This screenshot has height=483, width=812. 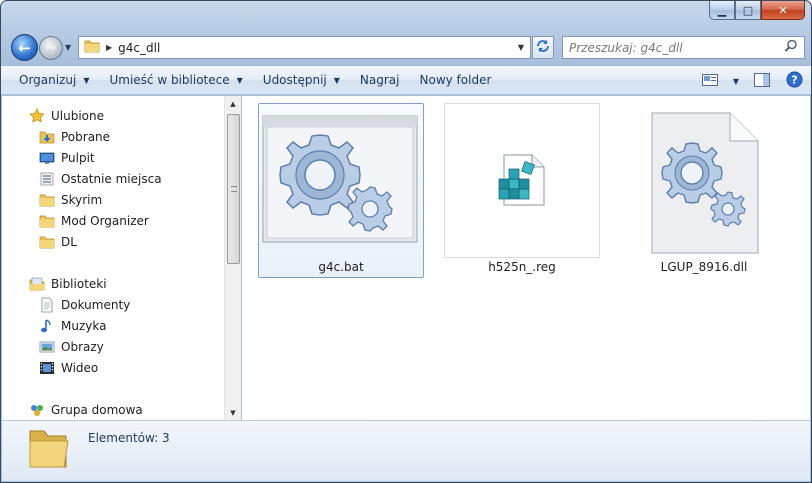 I want to click on pictures-icon, so click(x=47, y=347).